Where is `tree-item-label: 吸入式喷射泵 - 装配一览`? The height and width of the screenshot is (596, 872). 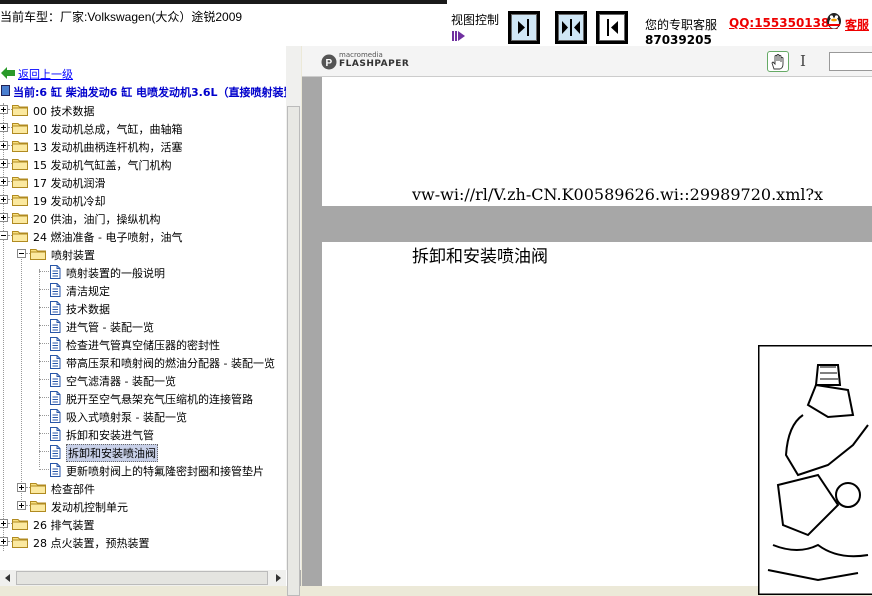
tree-item-label: 吸入式喷射泵 - 装配一览 is located at coordinates (126, 417).